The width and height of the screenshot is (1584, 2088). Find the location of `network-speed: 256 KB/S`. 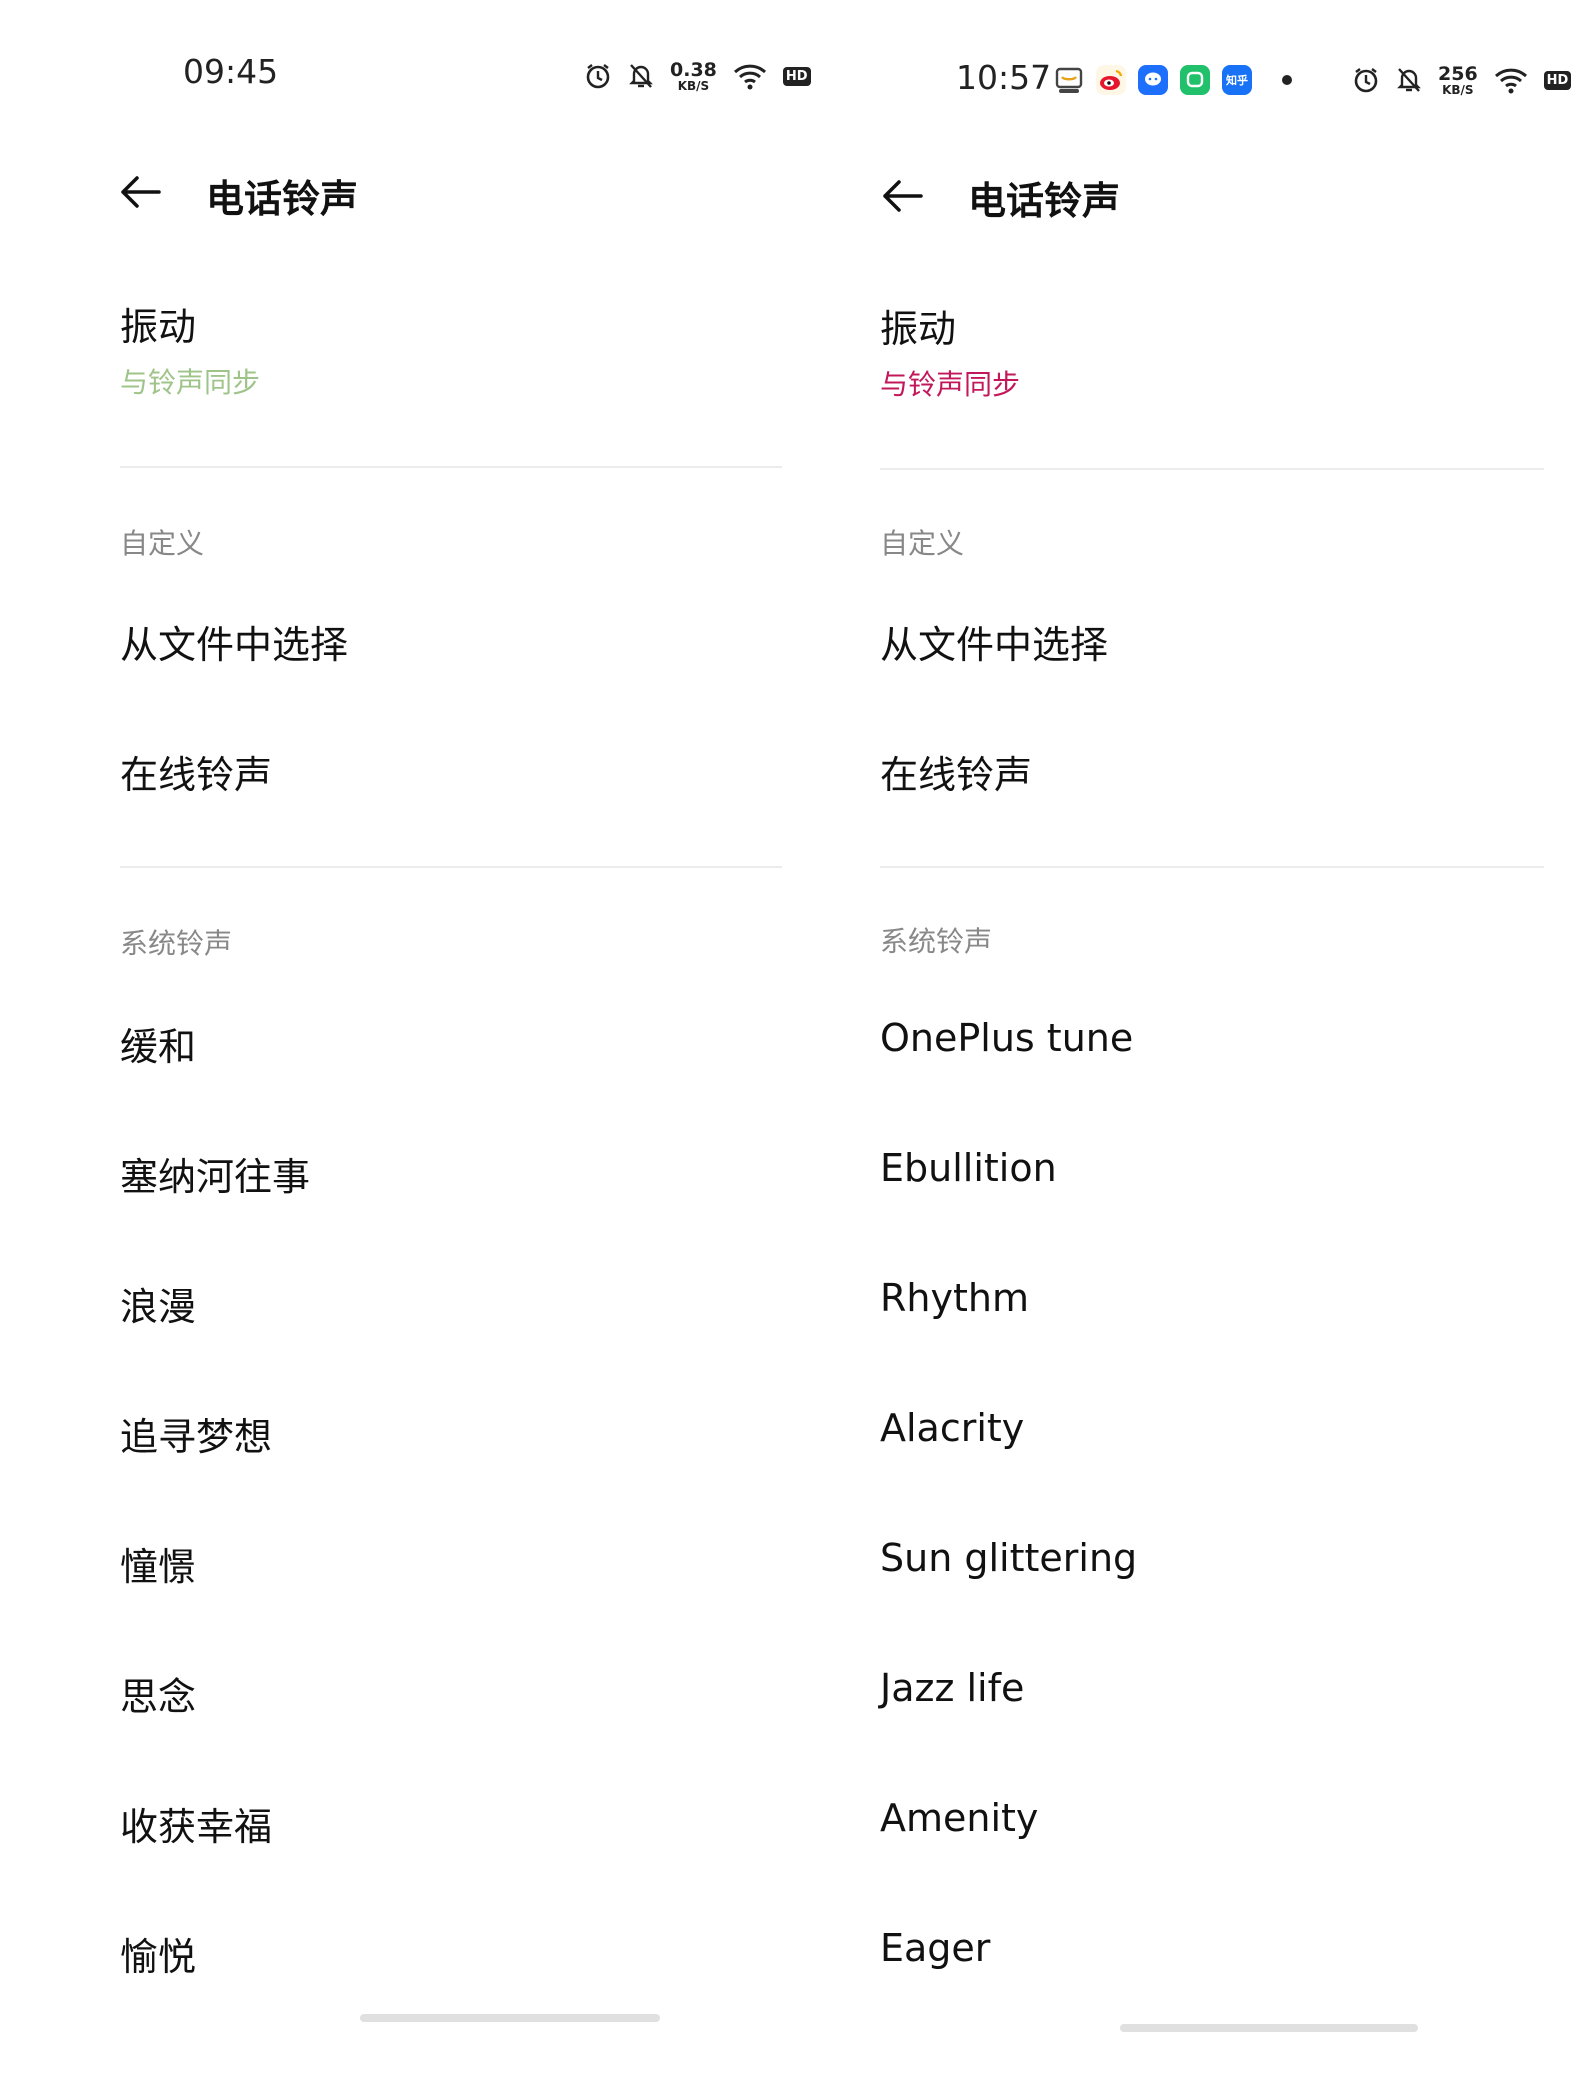

network-speed: 256 KB/S is located at coordinates (1458, 79).